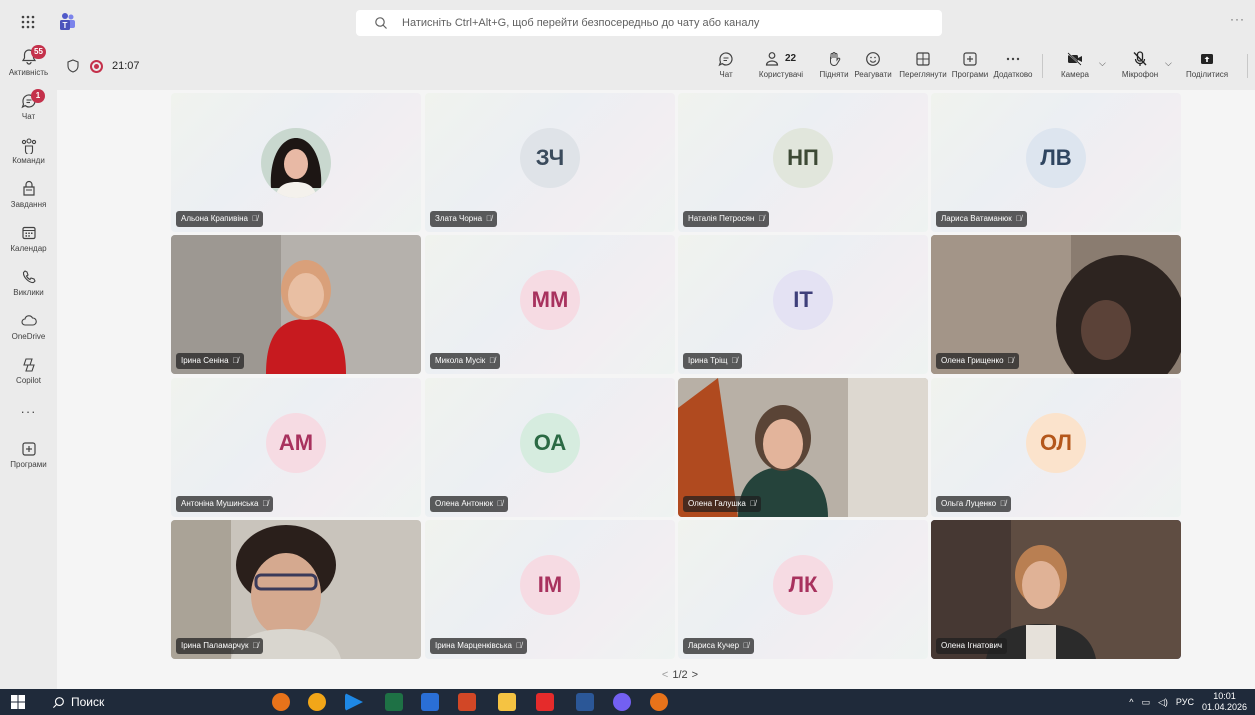  What do you see at coordinates (28, 330) in the screenshot?
I see `rail-item-onedrive: OneDrive` at bounding box center [28, 330].